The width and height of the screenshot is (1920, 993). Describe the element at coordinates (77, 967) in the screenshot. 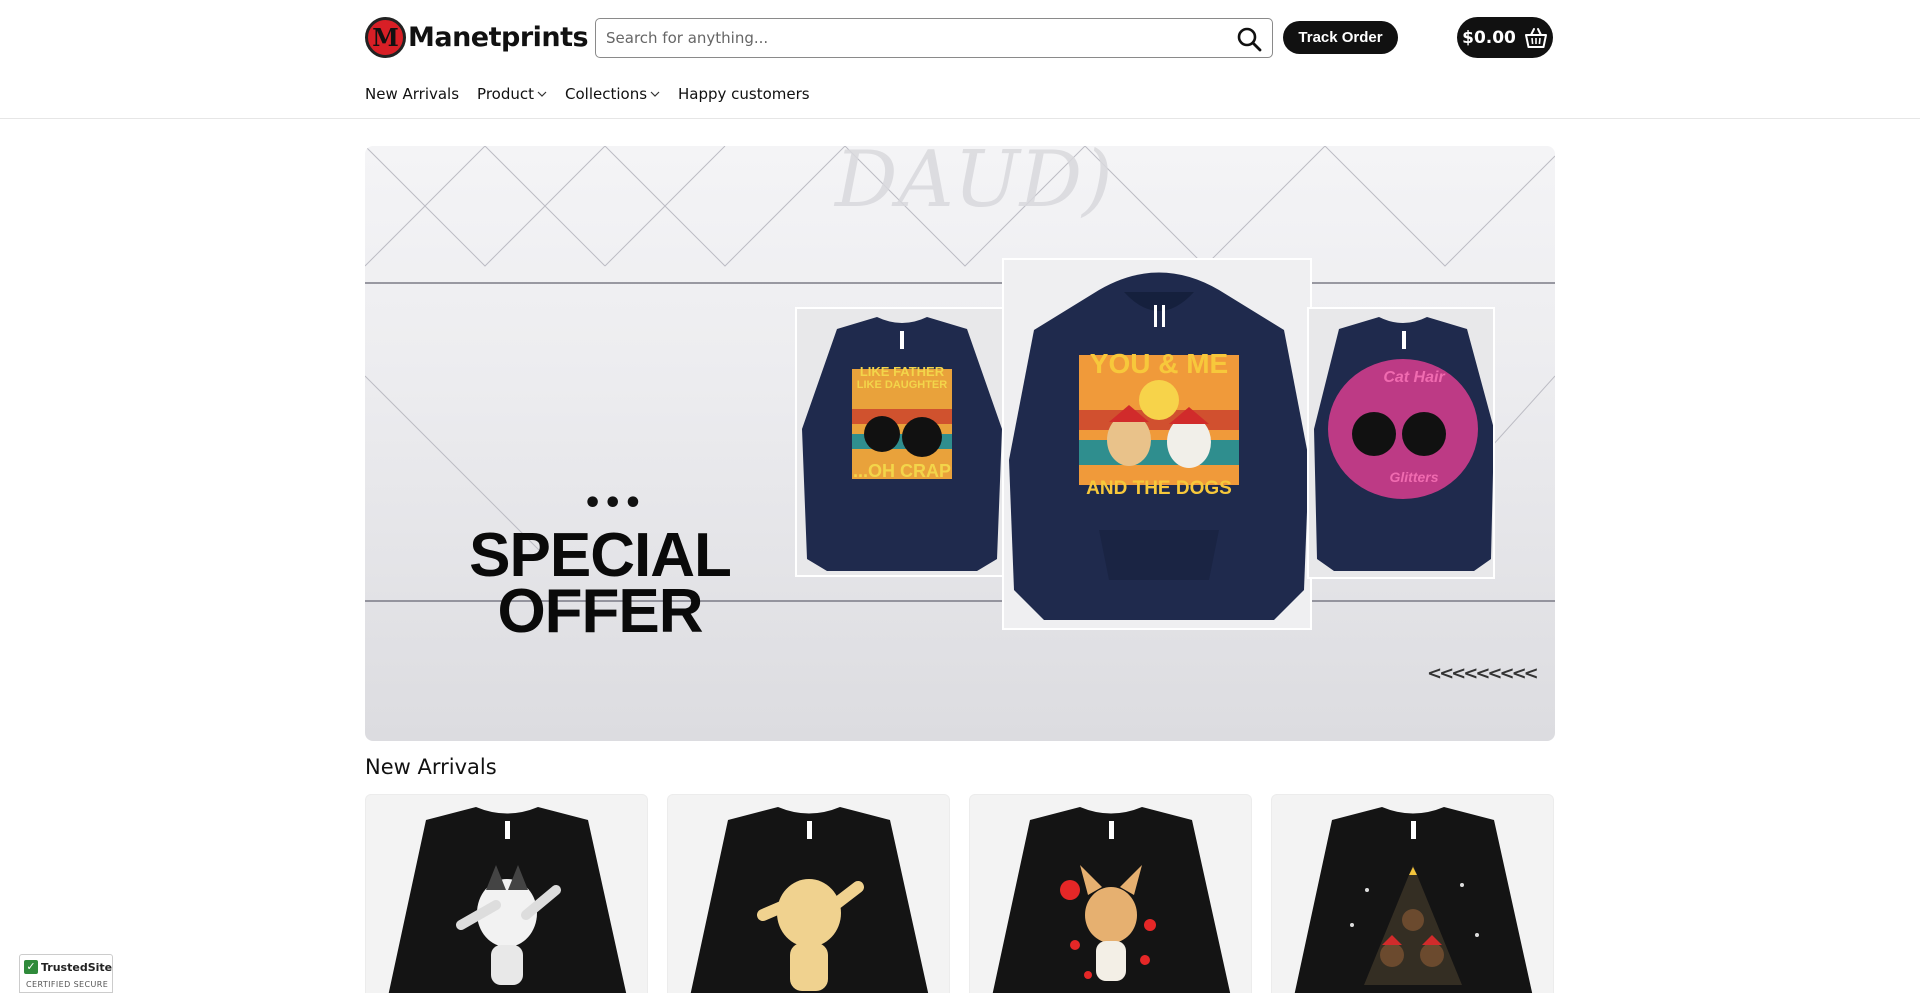

I see `trusted-name: TrustedSite` at that location.